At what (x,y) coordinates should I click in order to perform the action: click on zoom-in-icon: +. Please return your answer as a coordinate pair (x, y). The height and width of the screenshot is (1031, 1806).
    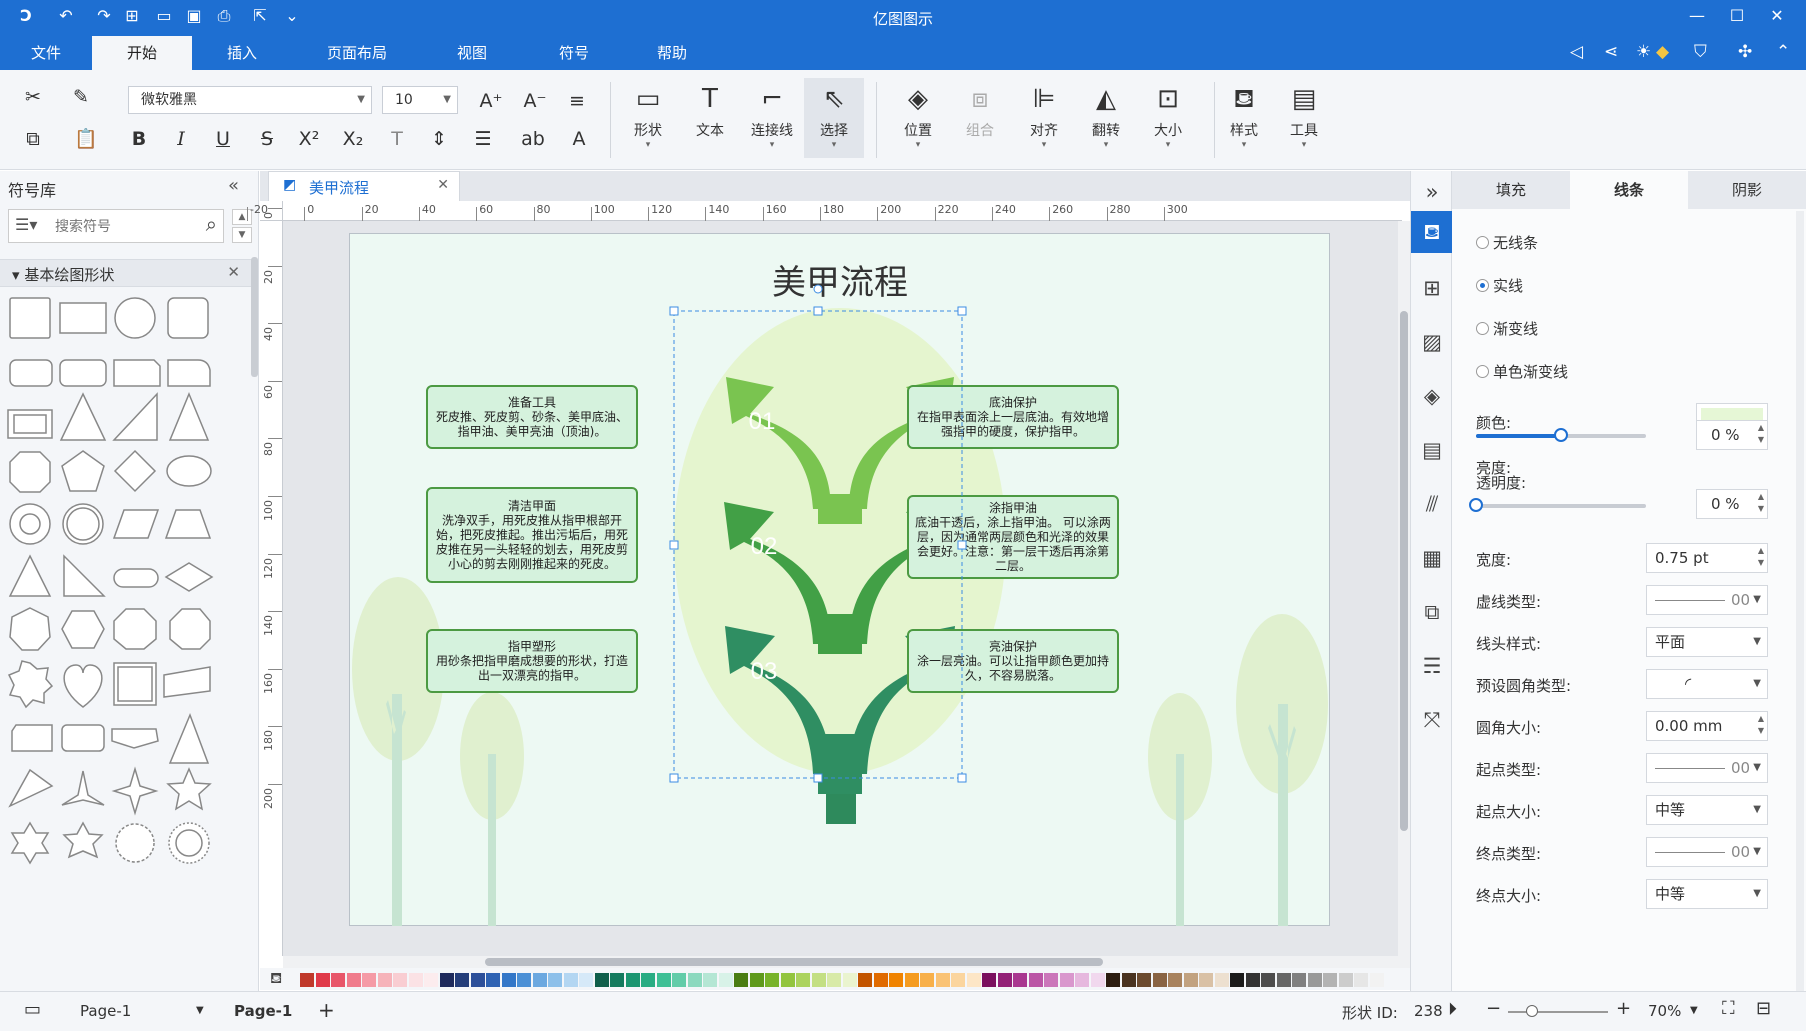
    Looking at the image, I should click on (1623, 1008).